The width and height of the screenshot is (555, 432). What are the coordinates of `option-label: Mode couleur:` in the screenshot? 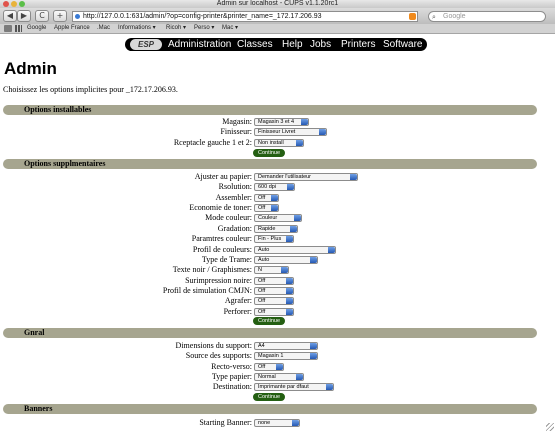 It's located at (228, 217).